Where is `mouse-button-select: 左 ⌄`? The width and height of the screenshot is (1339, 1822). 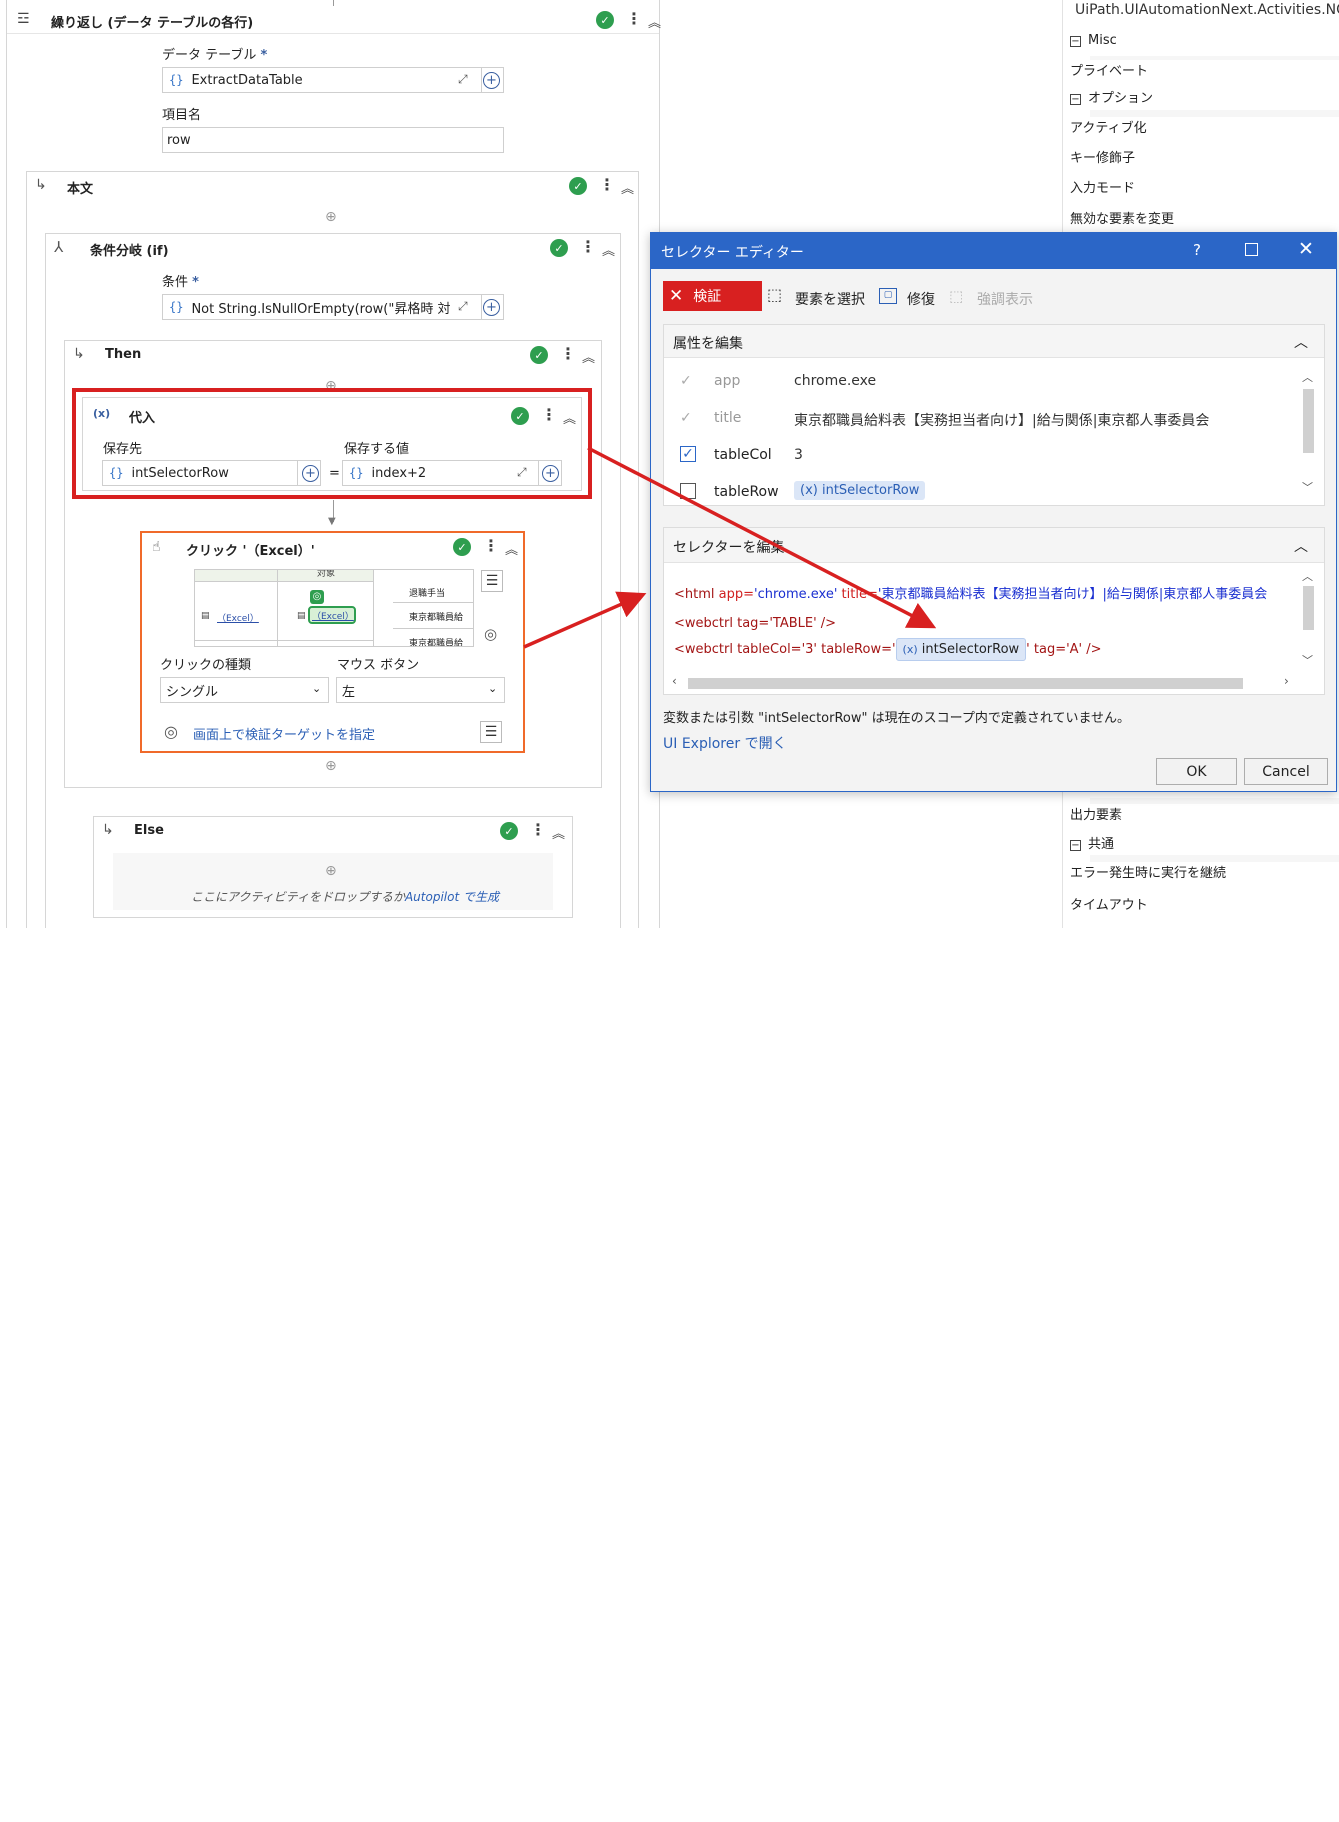
mouse-button-select: 左 ⌄ is located at coordinates (420, 690).